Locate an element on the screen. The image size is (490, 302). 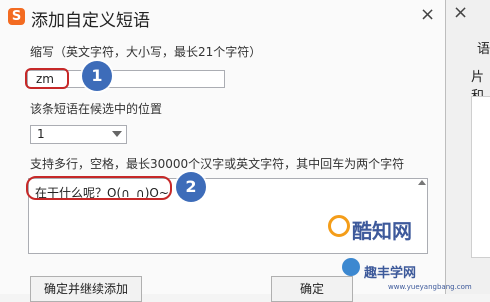
dialog-titlebar: S 添加自定义短语 × is located at coordinates (223, 18).